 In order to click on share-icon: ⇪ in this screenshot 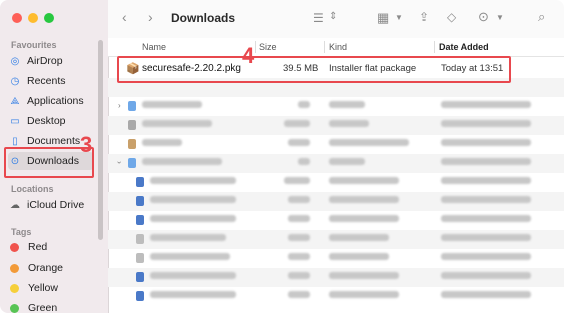, I will do `click(424, 17)`.